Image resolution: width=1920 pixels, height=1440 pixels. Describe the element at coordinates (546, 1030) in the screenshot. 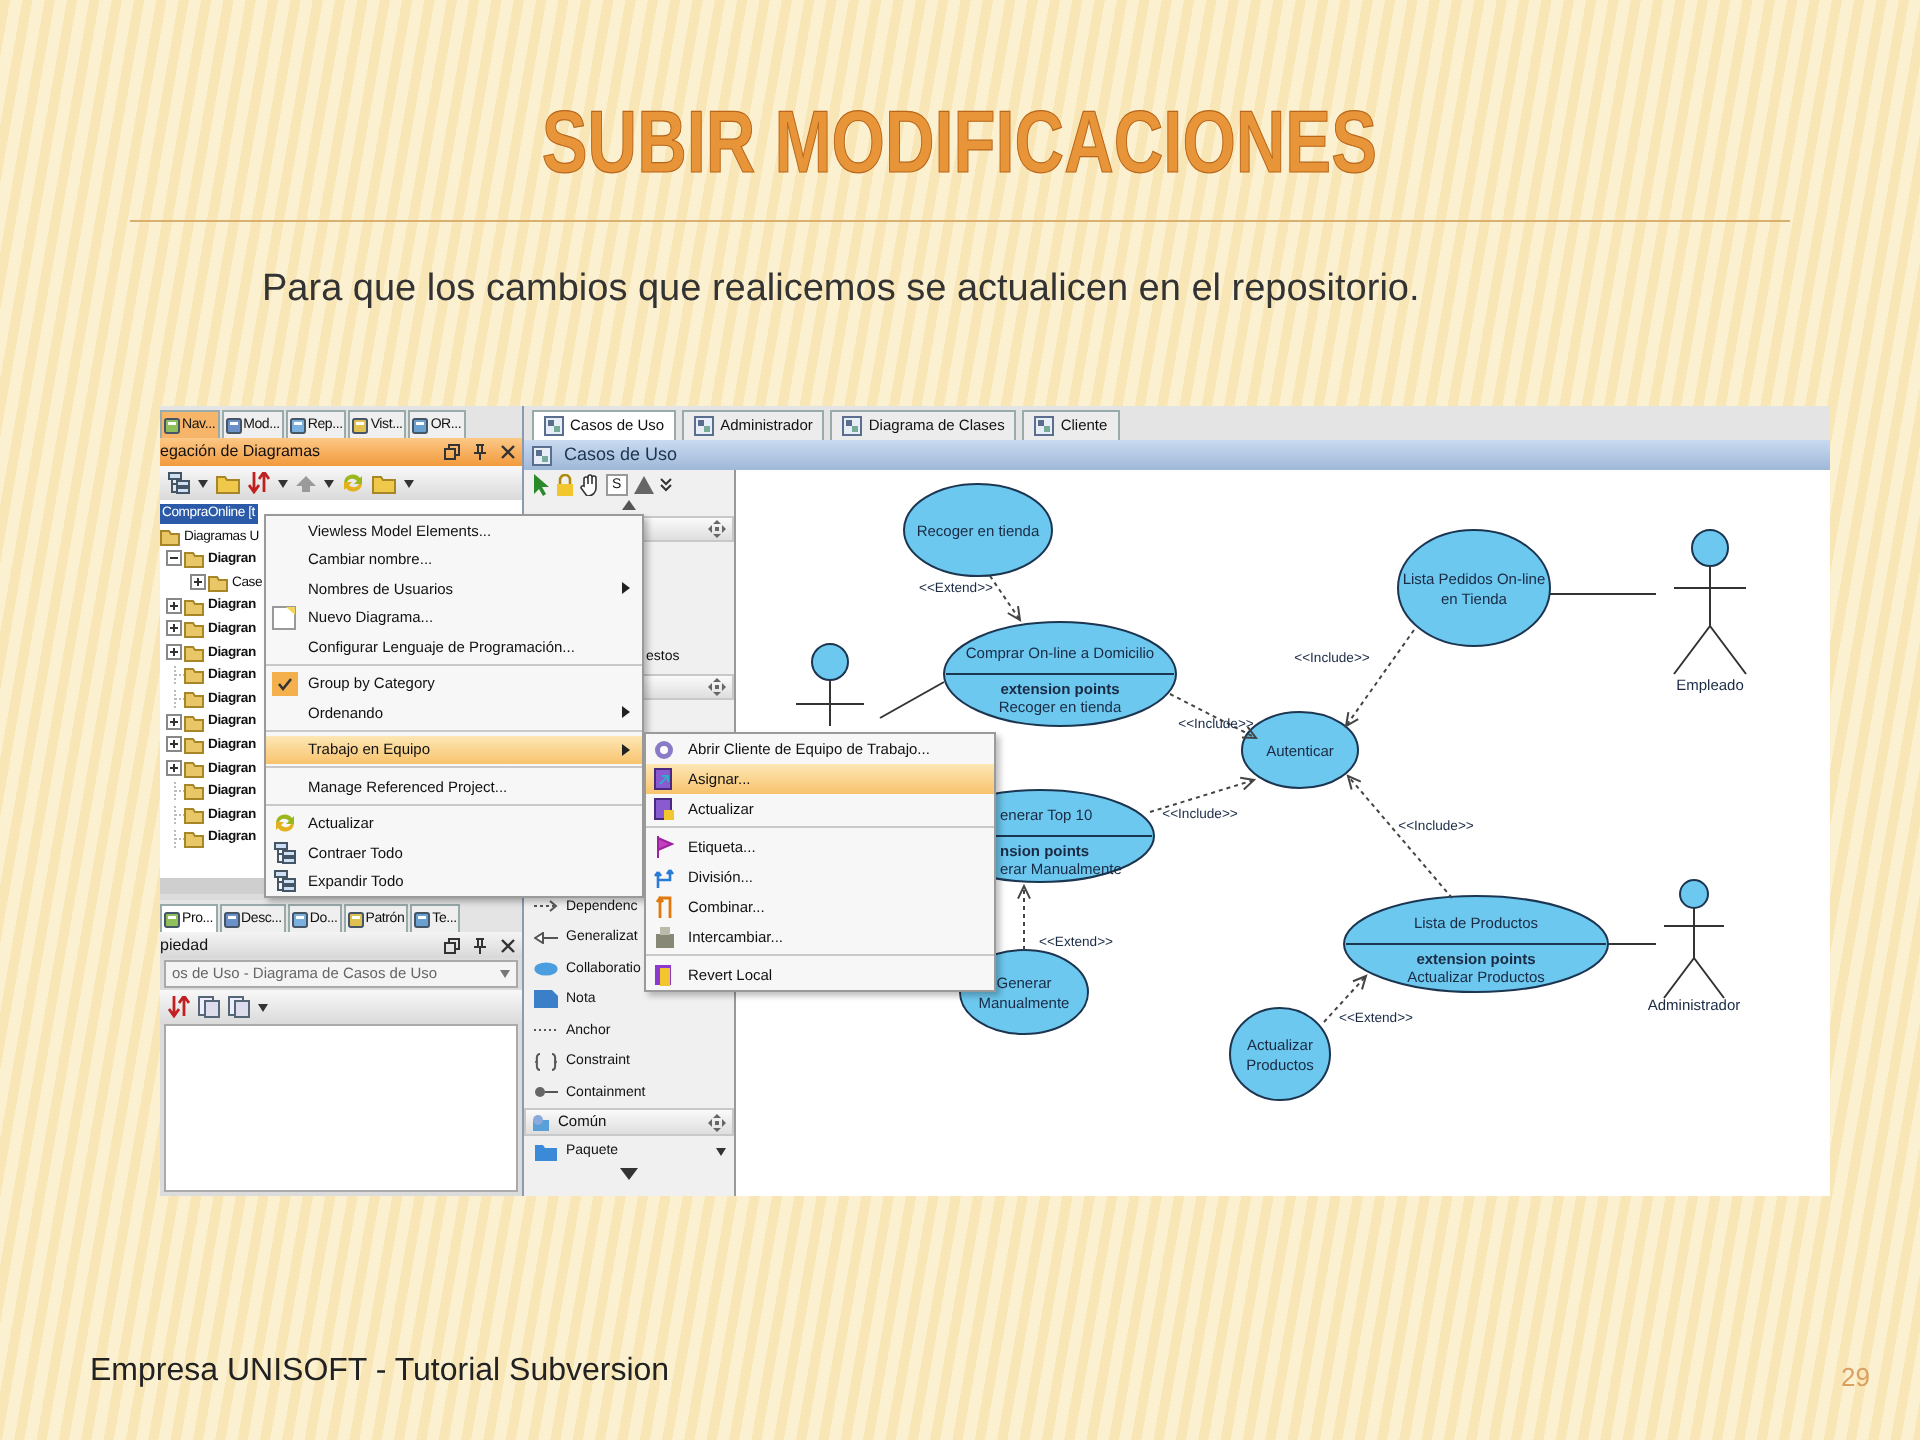

I see `dotted-line-icon` at that location.